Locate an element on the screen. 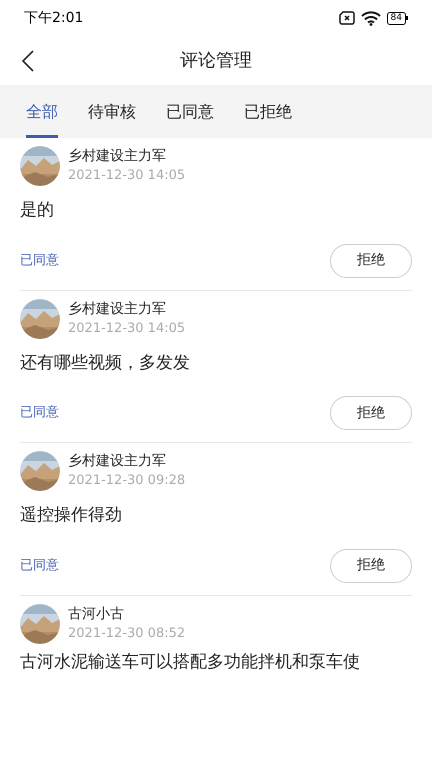 Image resolution: width=432 pixels, height=768 pixels. comment-text: 还有哪些视频，多发发 is located at coordinates (105, 363).